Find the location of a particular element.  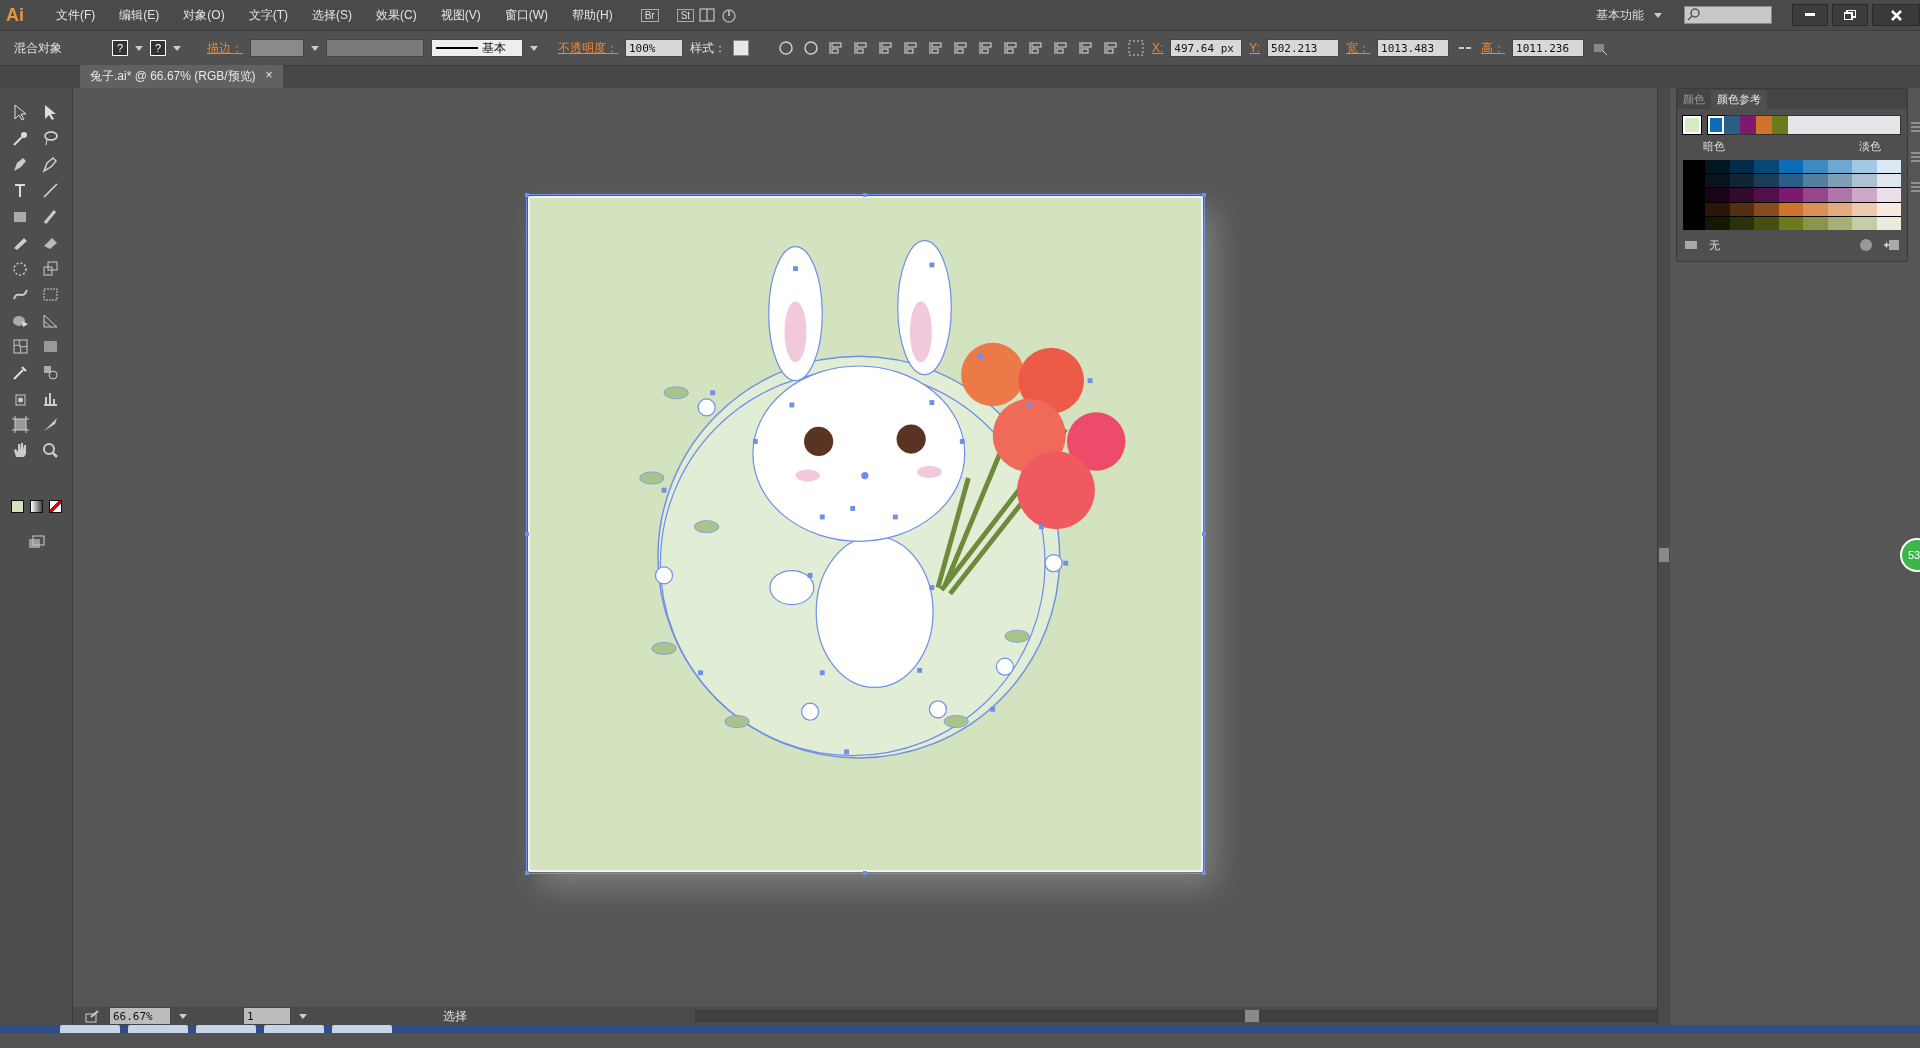

search-field is located at coordinates (1728, 15).